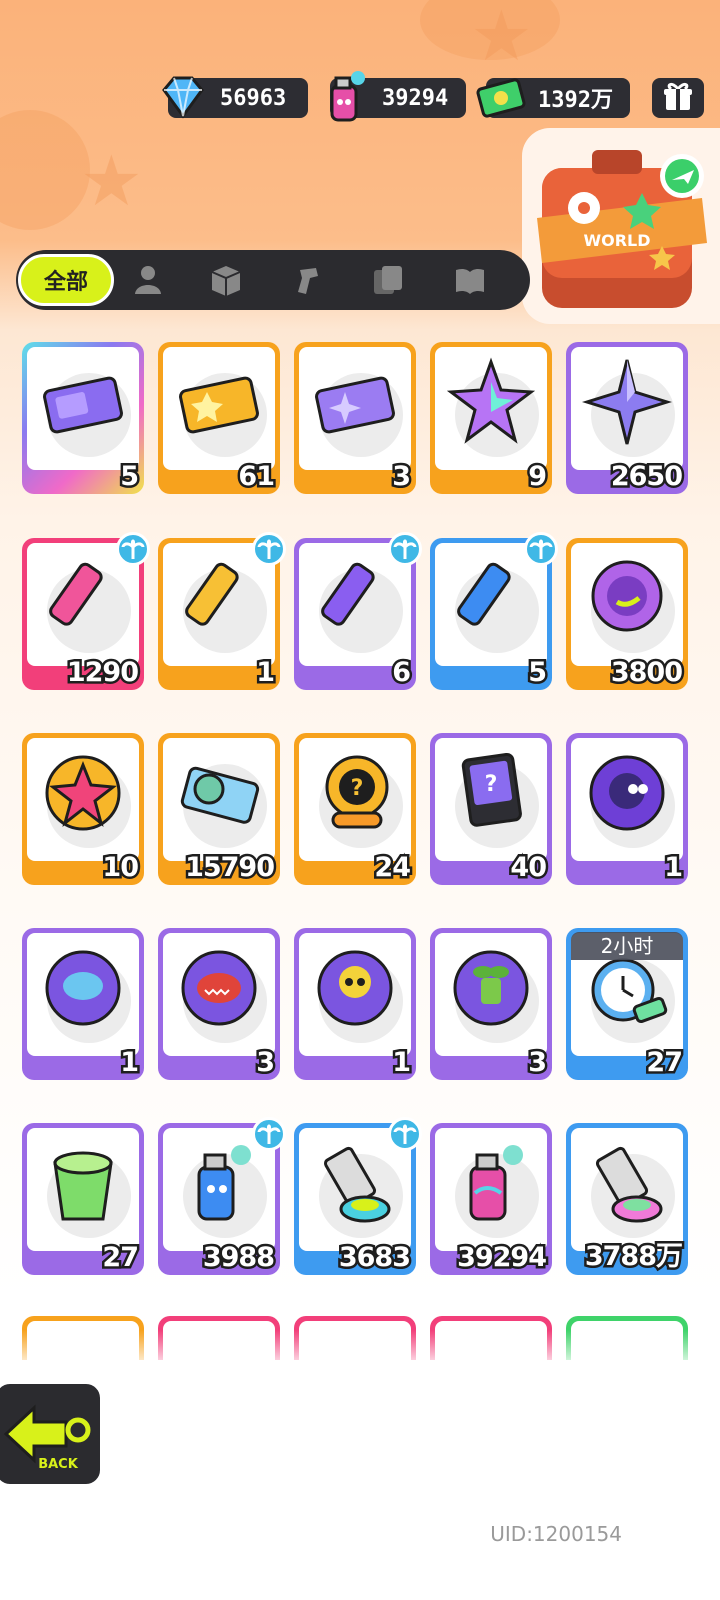 The height and width of the screenshot is (1600, 720). I want to click on item-count: 24, so click(393, 868).